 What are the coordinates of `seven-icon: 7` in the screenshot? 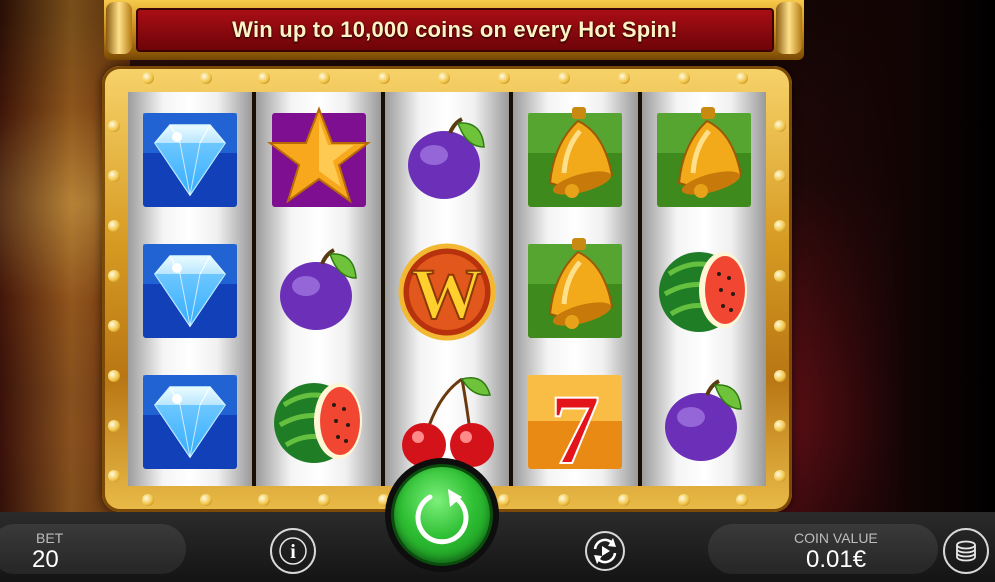 It's located at (575, 429).